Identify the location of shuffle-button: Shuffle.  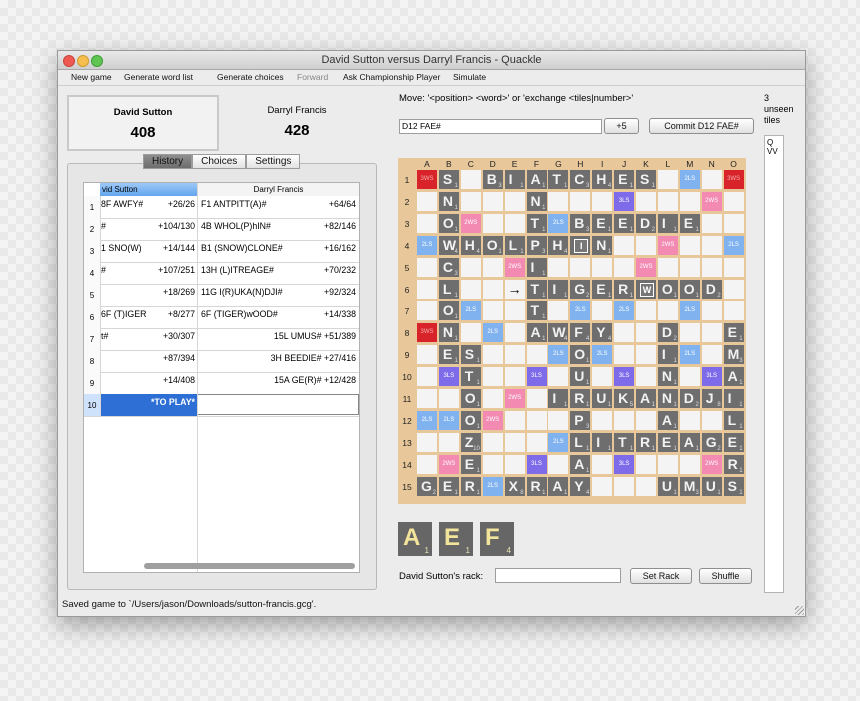
(725, 576).